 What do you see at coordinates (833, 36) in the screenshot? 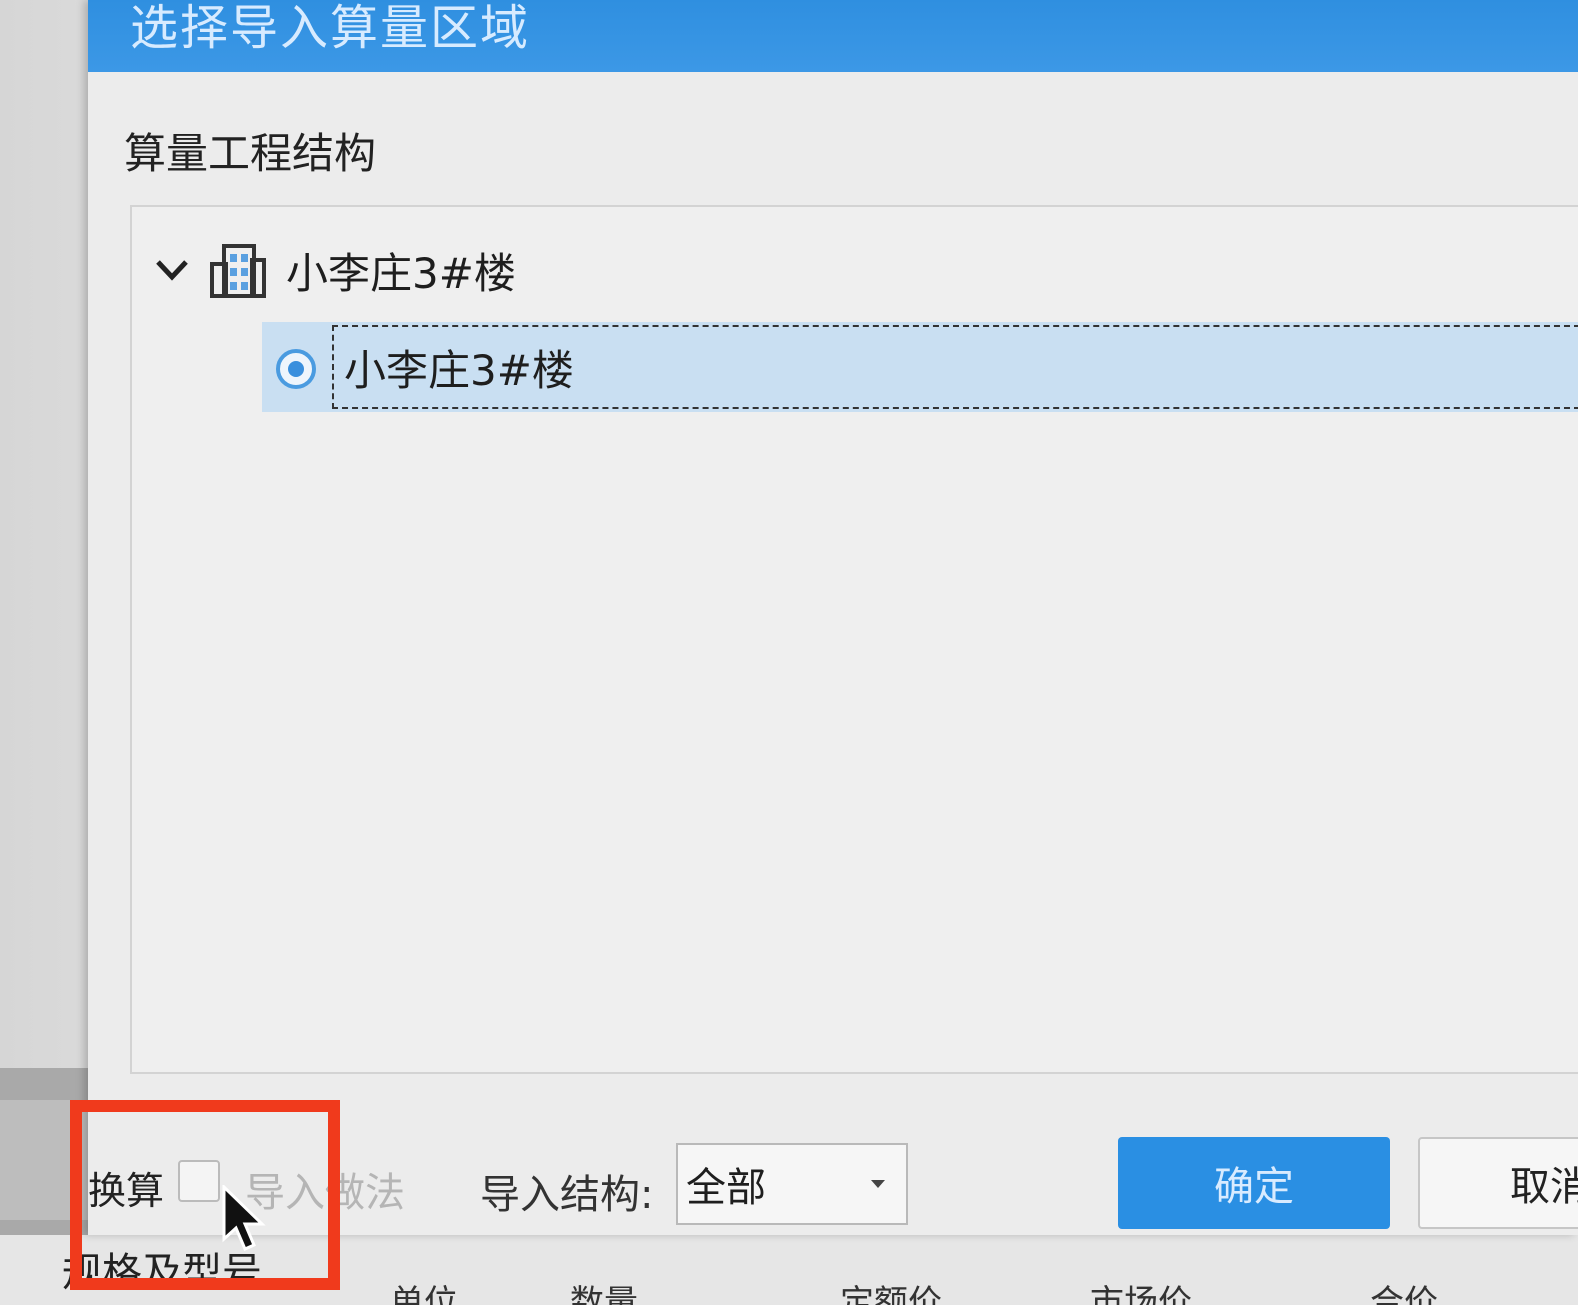
I see `dialog-title-bar: 选择导入算量区域` at bounding box center [833, 36].